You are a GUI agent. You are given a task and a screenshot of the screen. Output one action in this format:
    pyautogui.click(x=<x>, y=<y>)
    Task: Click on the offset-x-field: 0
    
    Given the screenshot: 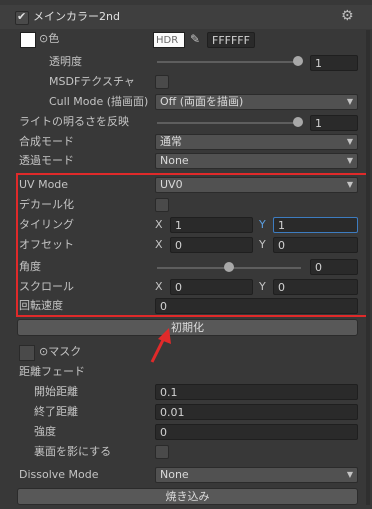 What is the action you would take?
    pyautogui.click(x=211, y=245)
    